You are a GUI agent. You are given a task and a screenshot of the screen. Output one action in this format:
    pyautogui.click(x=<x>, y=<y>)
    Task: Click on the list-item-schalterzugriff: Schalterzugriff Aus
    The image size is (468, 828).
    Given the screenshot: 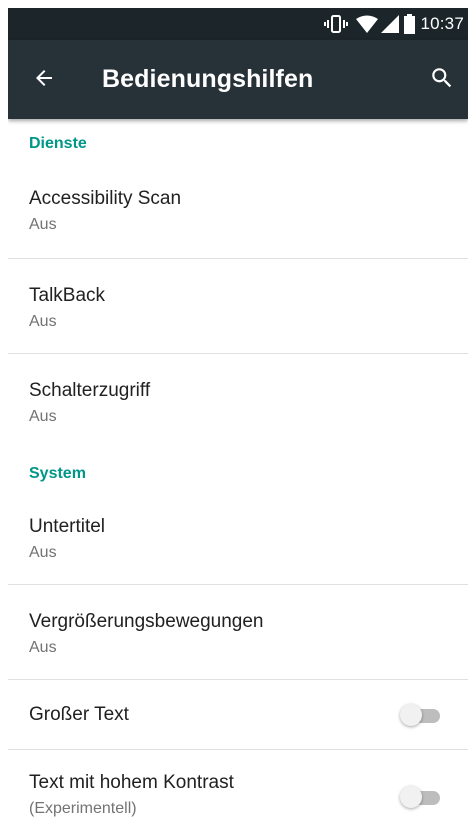 What is the action you would take?
    pyautogui.click(x=238, y=401)
    